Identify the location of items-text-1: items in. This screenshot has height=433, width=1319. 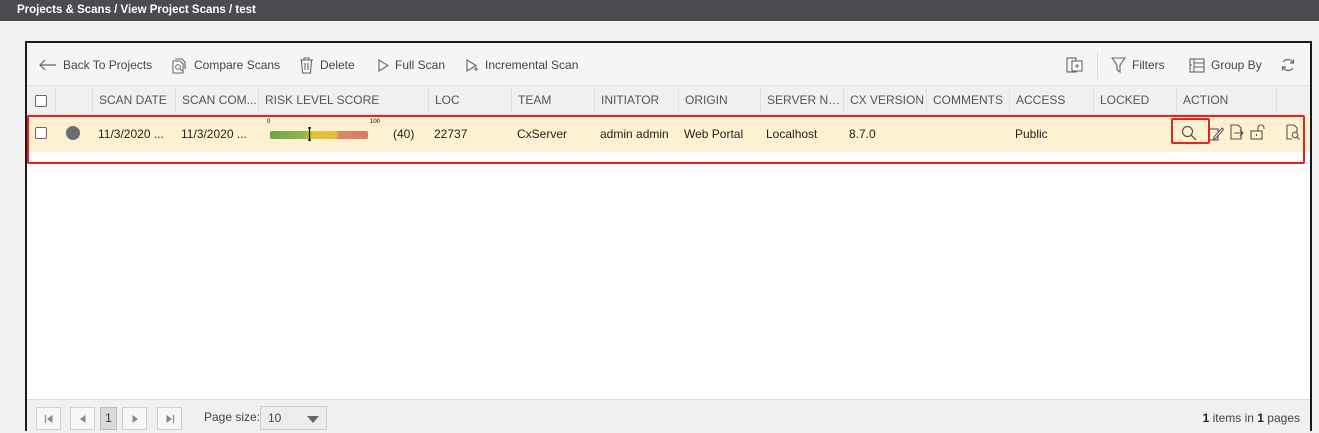
(1233, 418).